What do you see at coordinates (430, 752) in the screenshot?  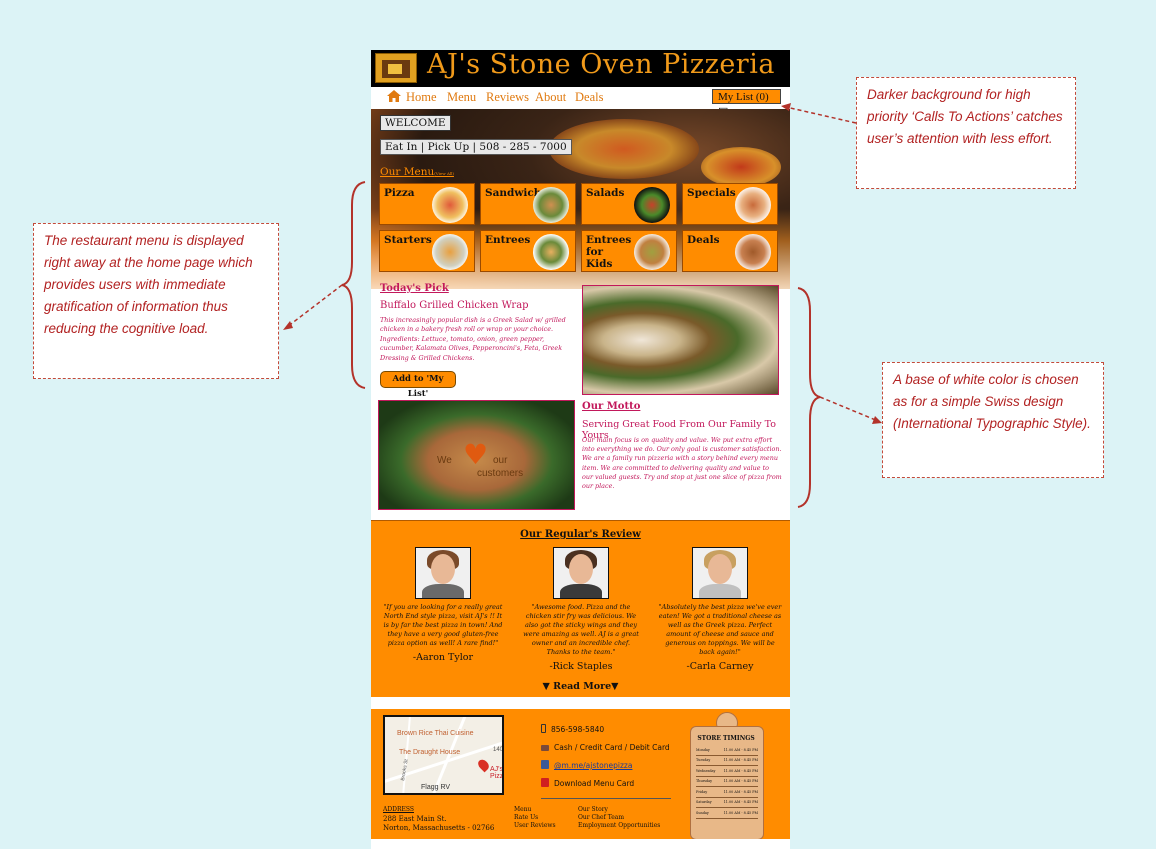 I see `map-label: The Draught House` at bounding box center [430, 752].